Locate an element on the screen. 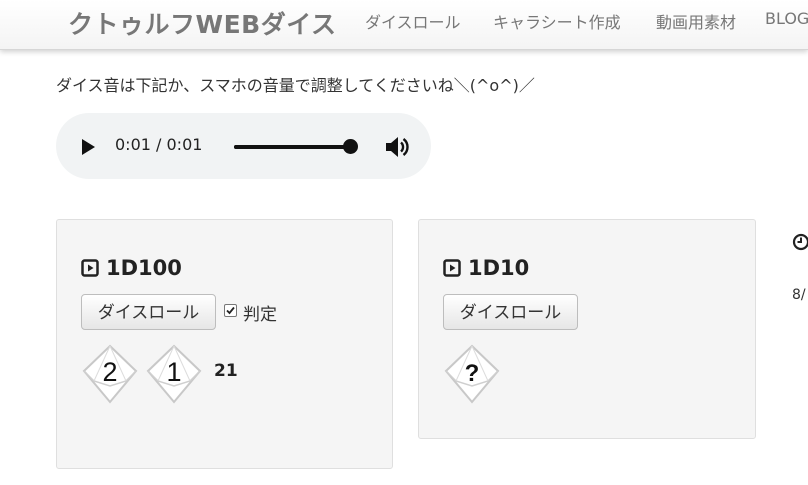 This screenshot has height=485, width=808. panel-title-text: 1D10 is located at coordinates (499, 268).